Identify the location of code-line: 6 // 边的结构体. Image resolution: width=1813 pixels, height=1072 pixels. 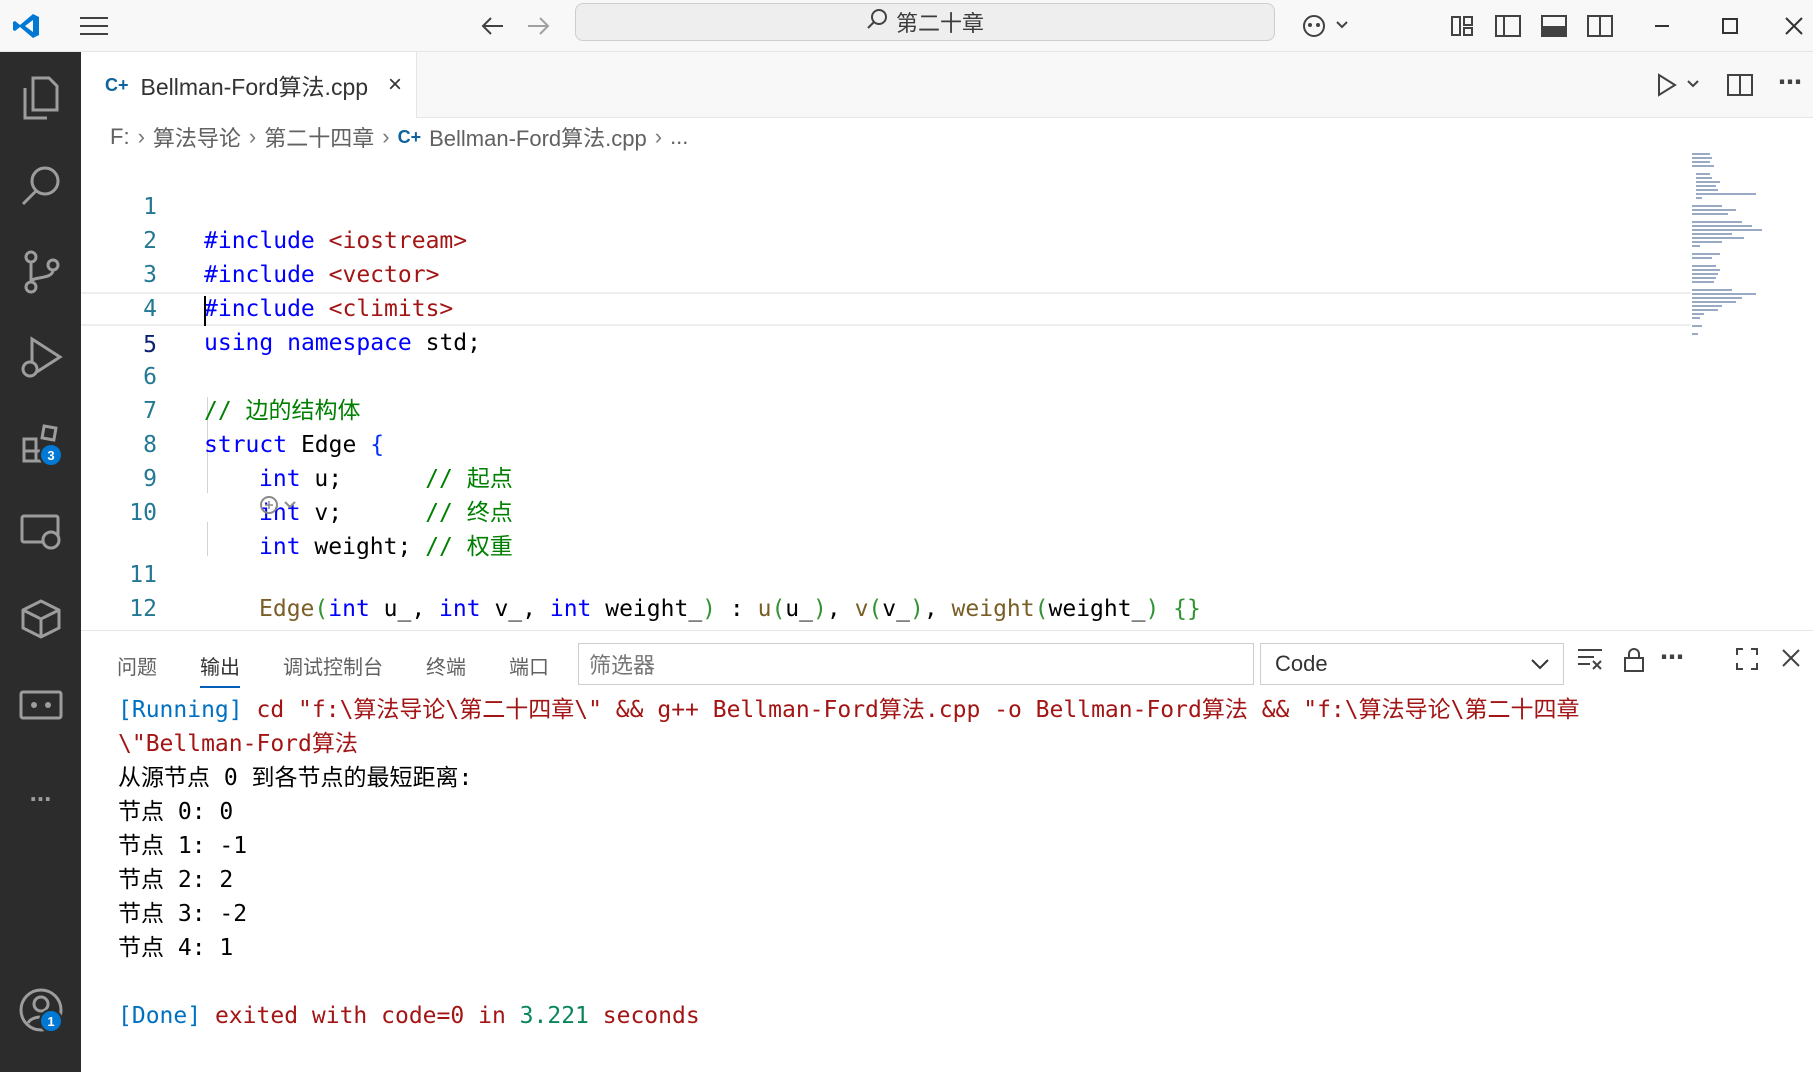
(886, 375).